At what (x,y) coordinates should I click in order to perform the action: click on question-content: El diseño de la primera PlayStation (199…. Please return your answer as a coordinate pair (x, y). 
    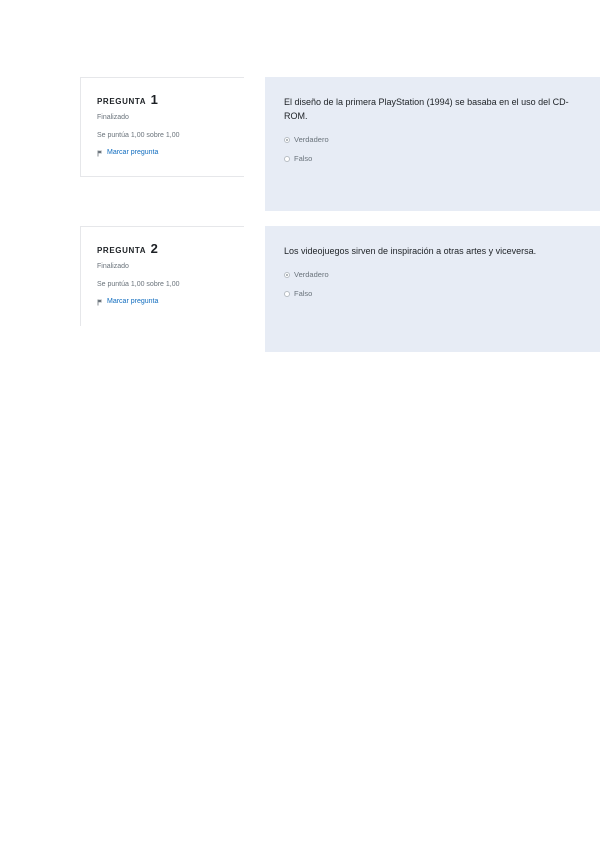
    Looking at the image, I should click on (432, 144).